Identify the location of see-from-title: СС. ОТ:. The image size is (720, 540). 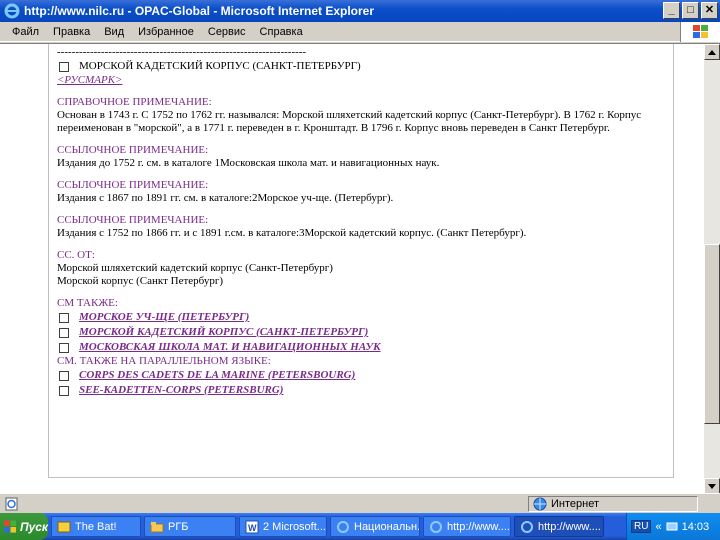
(76, 255).